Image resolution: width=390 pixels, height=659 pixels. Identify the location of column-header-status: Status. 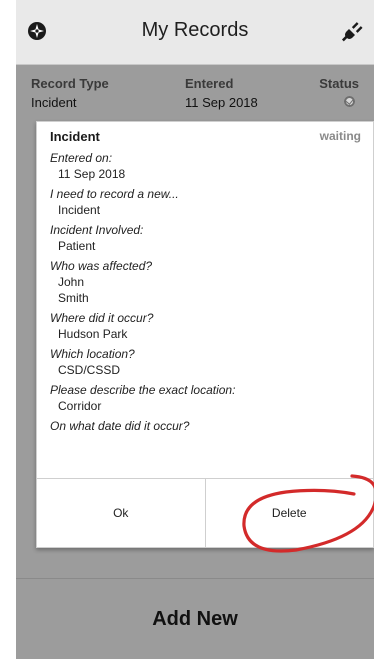
(339, 83).